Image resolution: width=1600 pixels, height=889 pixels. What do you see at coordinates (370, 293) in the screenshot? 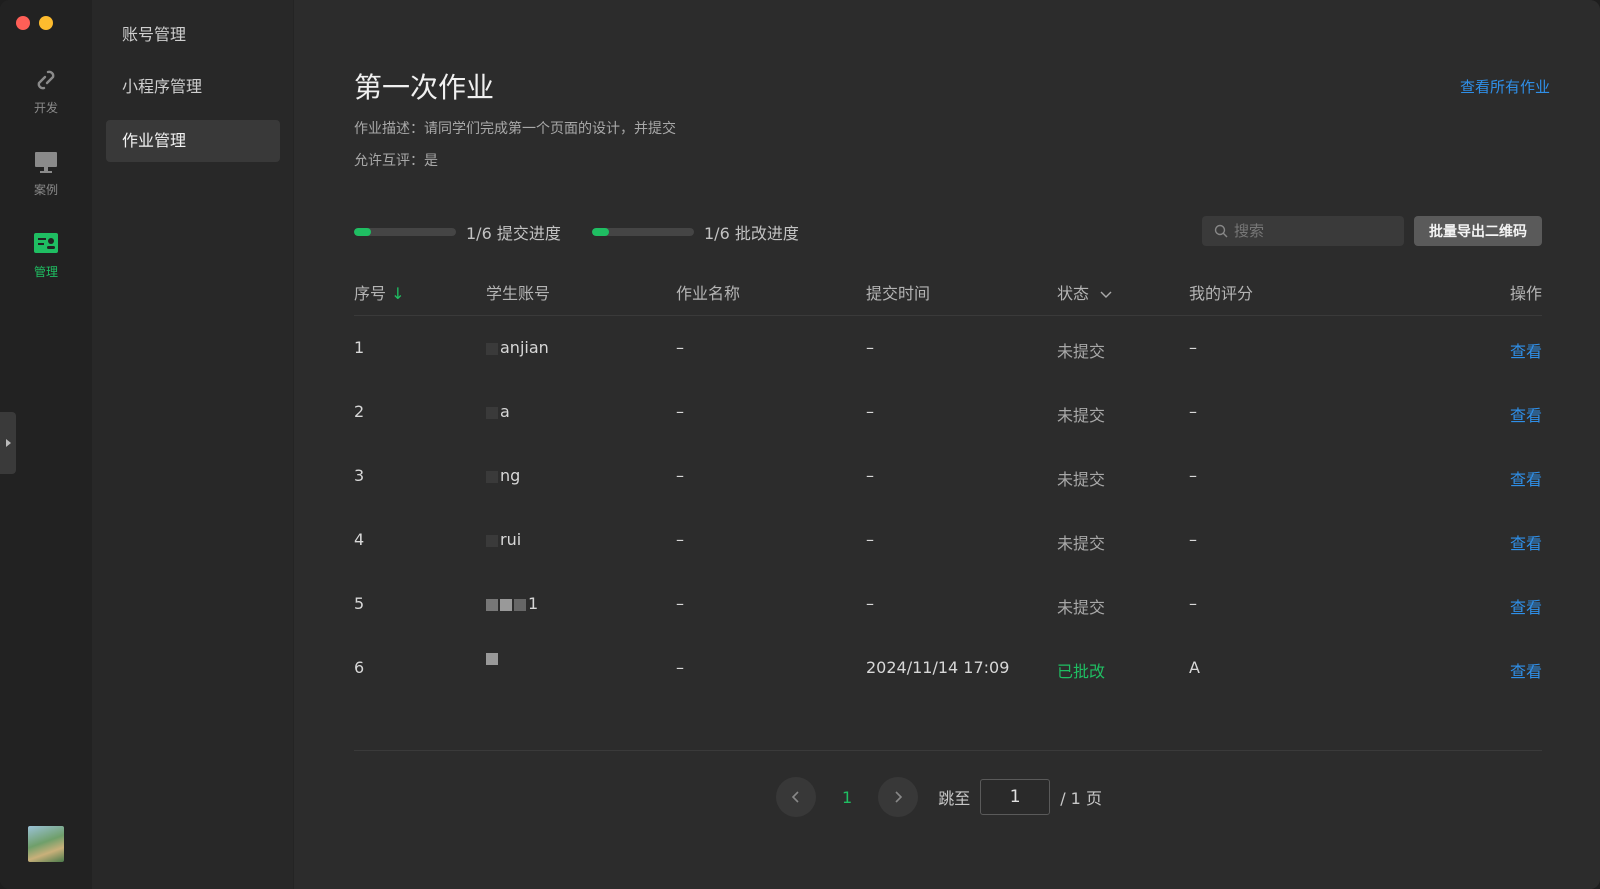
I see `header-index-label: 序号` at bounding box center [370, 293].